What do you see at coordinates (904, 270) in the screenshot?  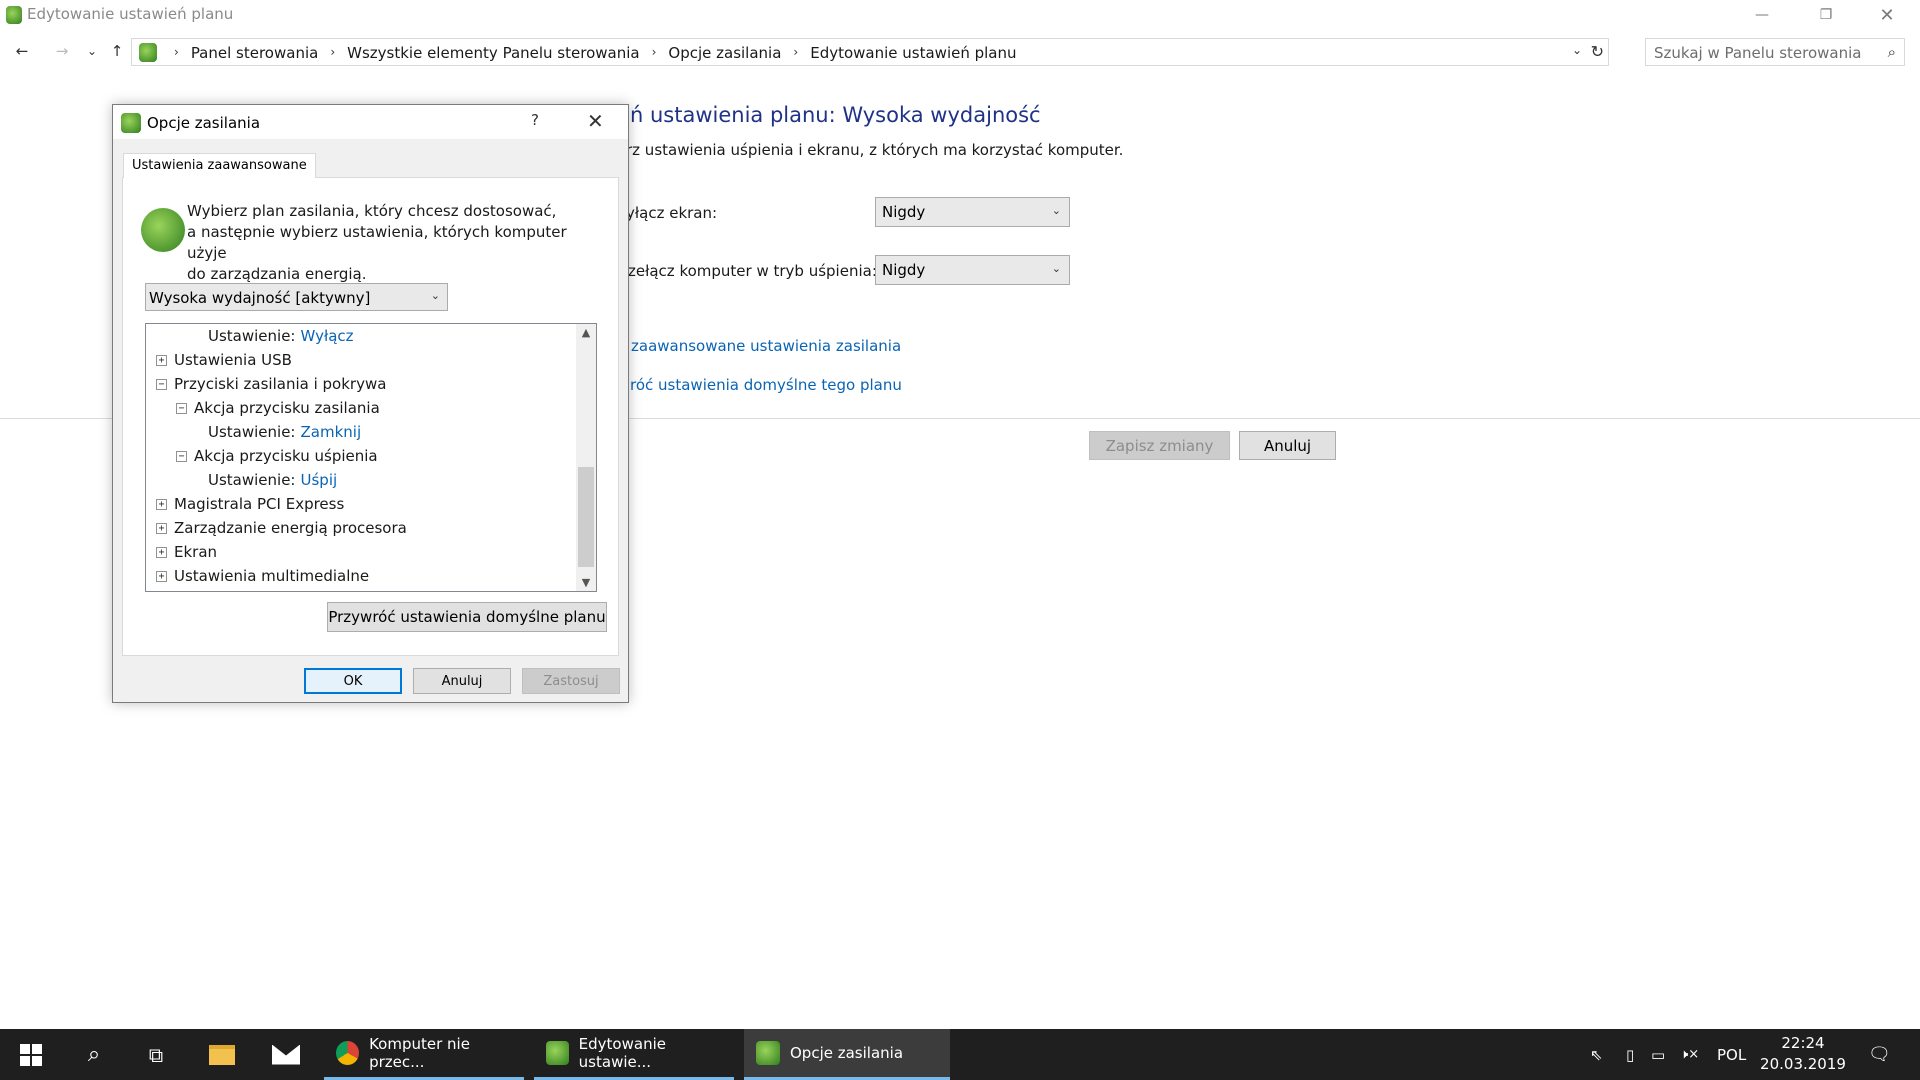 I see `sleep-value: Nigdy` at bounding box center [904, 270].